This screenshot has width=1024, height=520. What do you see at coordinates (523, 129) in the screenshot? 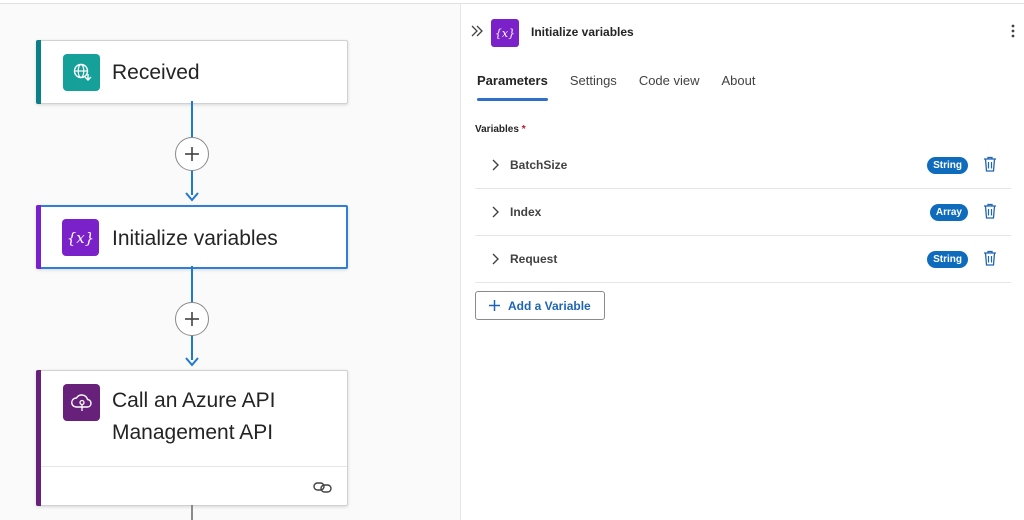
I see `required-marker: *` at bounding box center [523, 129].